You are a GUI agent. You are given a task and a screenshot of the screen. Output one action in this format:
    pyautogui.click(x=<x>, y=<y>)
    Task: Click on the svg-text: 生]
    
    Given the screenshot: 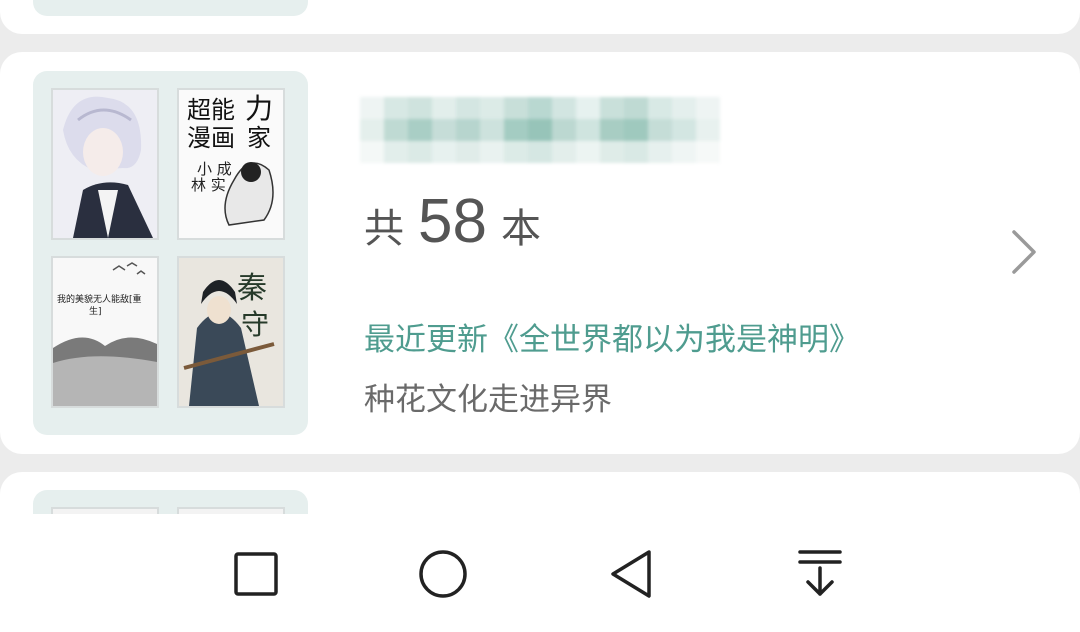 What is the action you would take?
    pyautogui.click(x=95, y=311)
    